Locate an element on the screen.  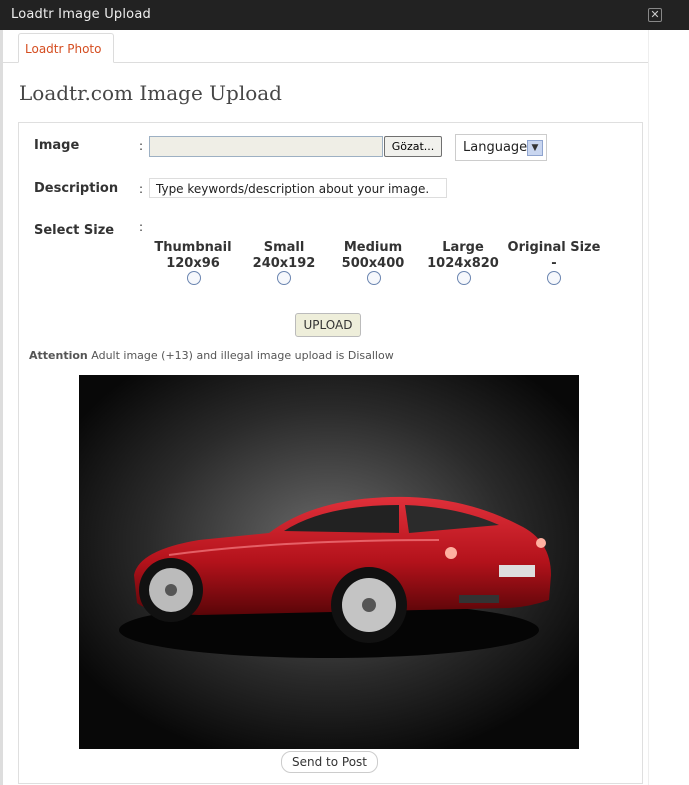
size-dims: 240x192 is located at coordinates (284, 263).